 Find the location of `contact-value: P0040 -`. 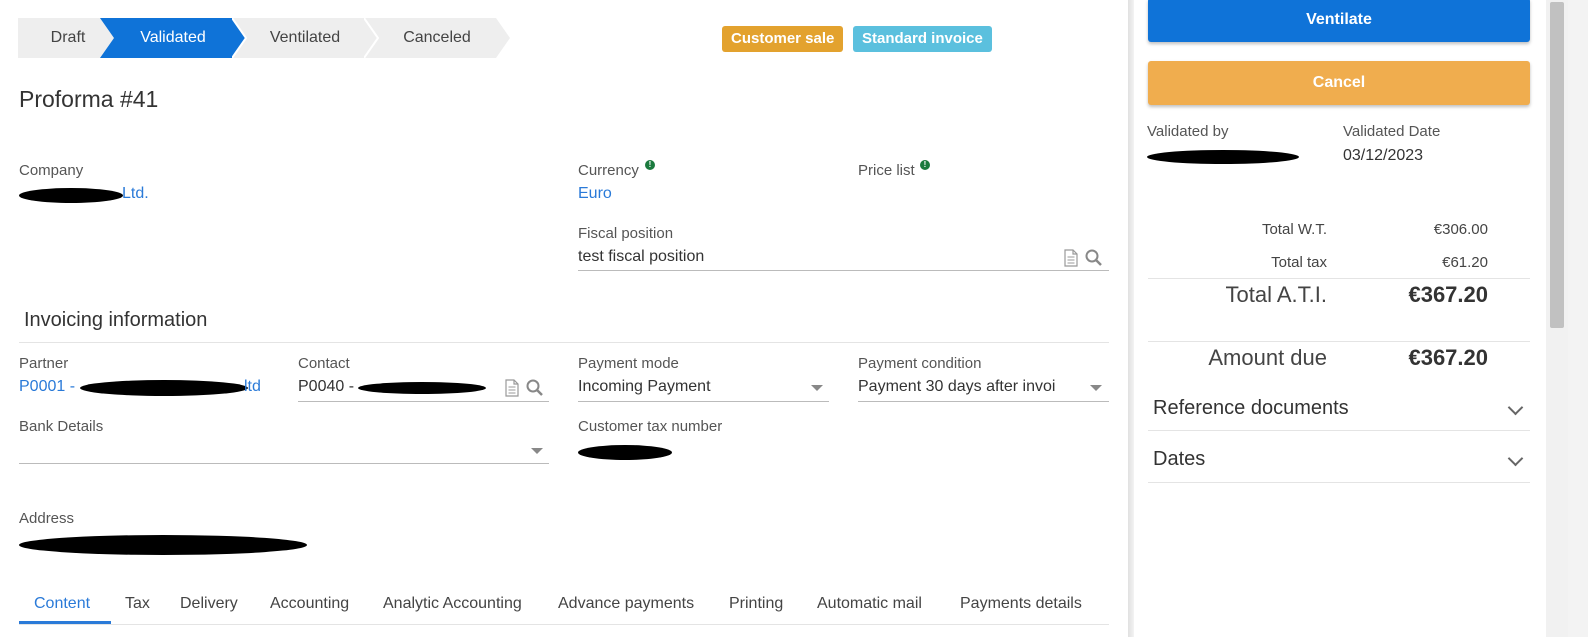

contact-value: P0040 - is located at coordinates (326, 387).